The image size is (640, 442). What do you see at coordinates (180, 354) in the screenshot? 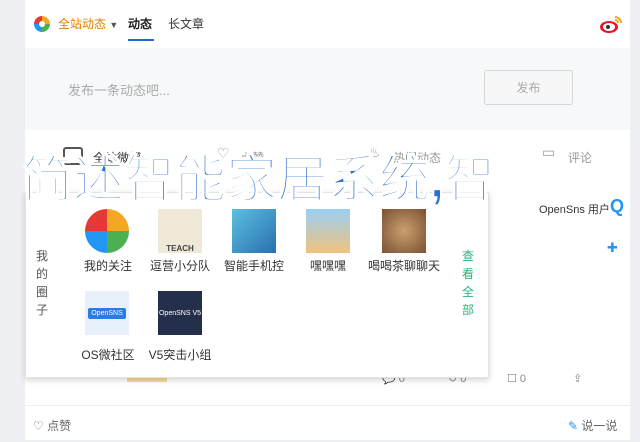
I see `circle-label: V5突击小组` at bounding box center [180, 354].